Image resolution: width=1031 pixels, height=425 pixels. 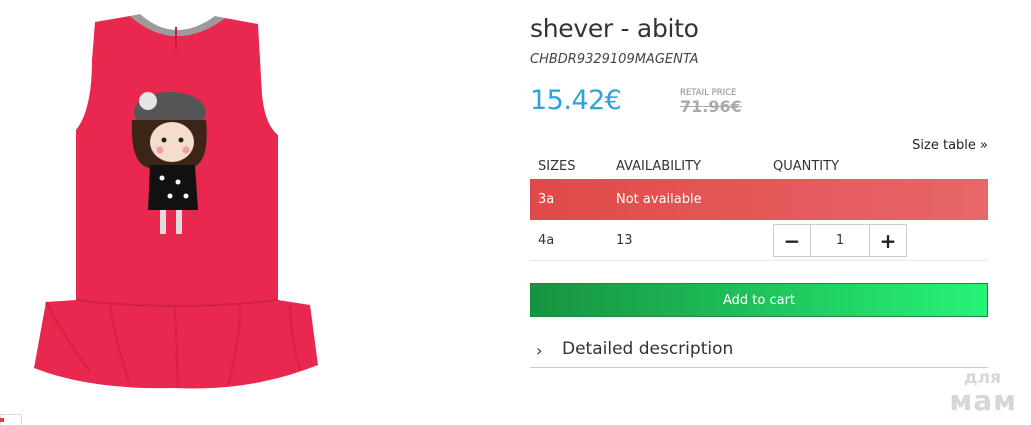 I want to click on availability-header: AVAILABILITY, so click(x=658, y=166).